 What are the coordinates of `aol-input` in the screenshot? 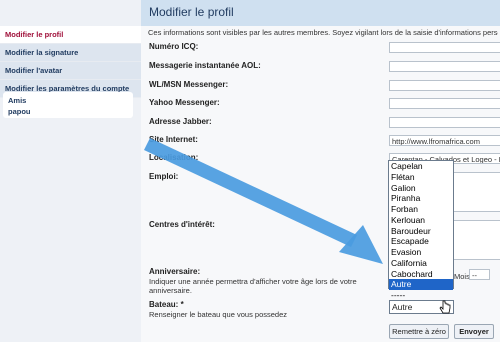 It's located at (444, 66).